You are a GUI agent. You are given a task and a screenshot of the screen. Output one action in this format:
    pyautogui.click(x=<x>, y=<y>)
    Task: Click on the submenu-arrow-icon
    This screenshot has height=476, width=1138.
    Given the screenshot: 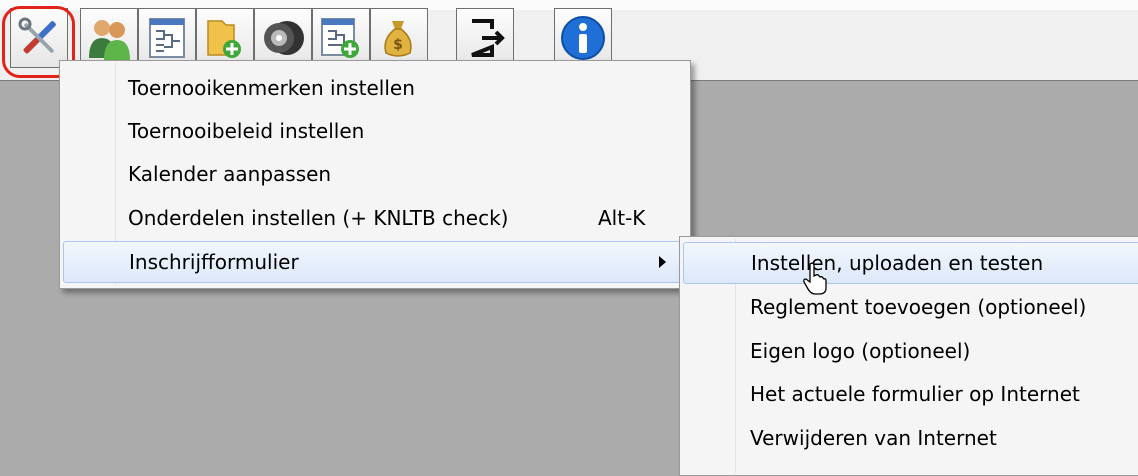 What is the action you would take?
    pyautogui.click(x=662, y=262)
    